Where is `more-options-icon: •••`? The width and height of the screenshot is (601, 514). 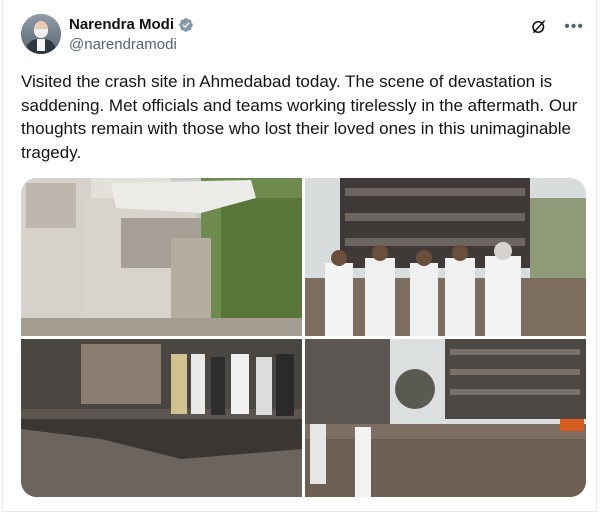
more-options-icon: ••• is located at coordinates (574, 27).